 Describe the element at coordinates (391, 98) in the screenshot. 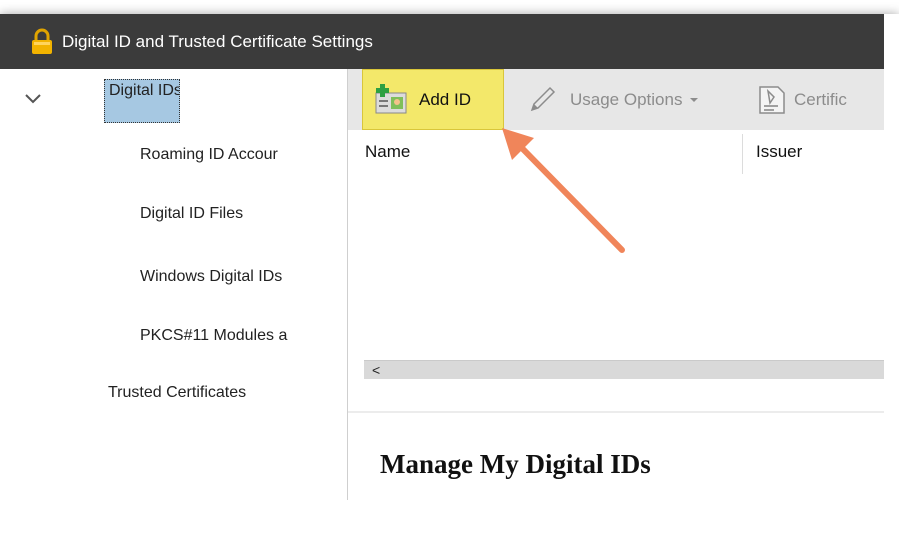

I see `add-id-icon` at that location.